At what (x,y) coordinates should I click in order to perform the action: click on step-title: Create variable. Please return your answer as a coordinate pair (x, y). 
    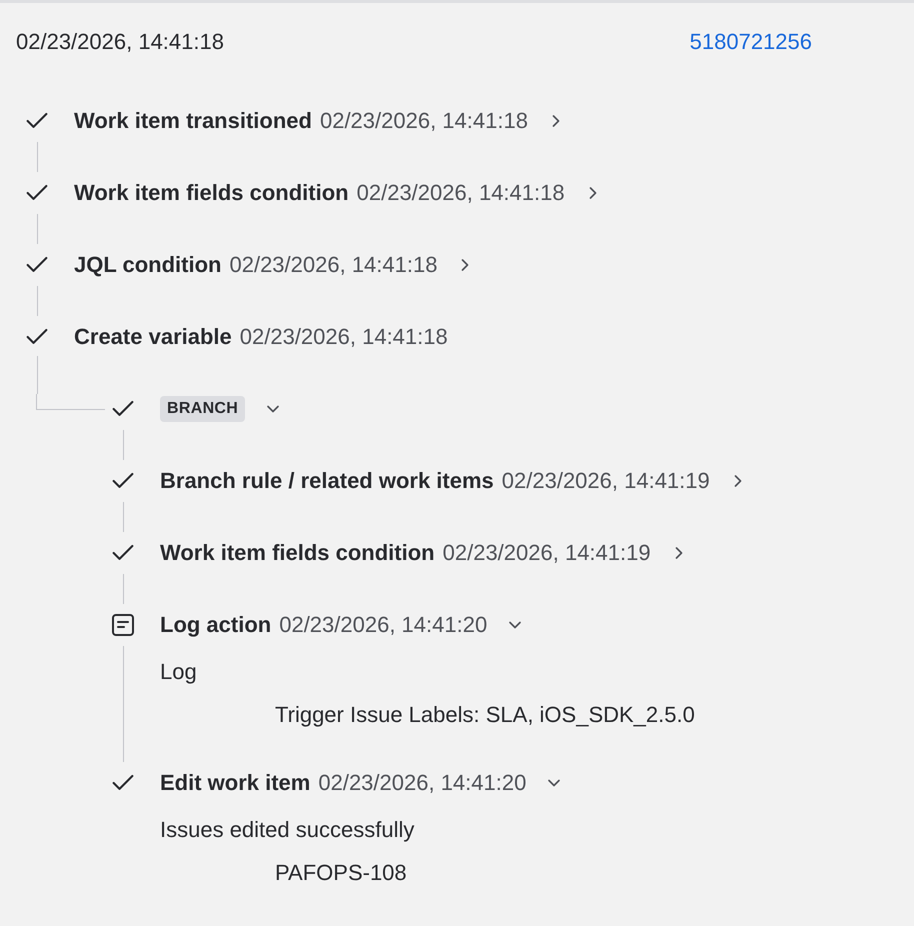
    Looking at the image, I should click on (153, 337).